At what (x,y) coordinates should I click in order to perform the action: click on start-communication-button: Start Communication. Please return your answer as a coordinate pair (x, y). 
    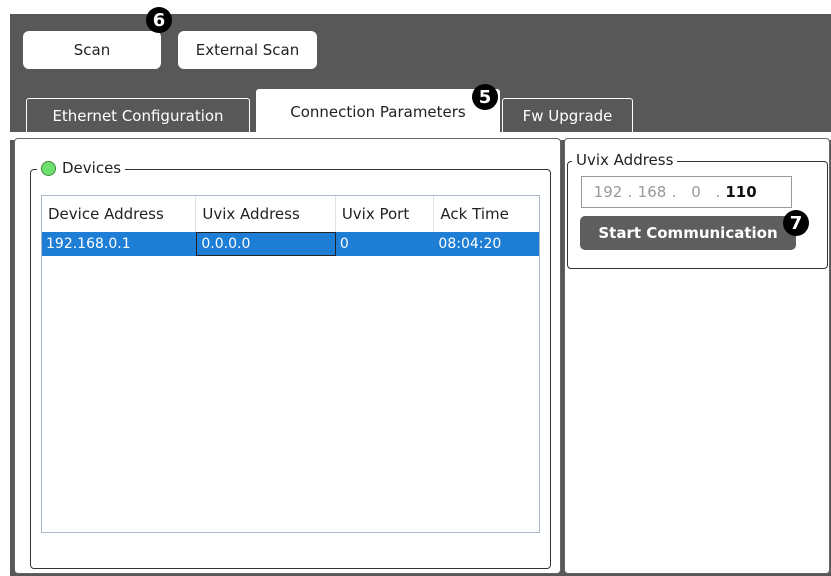
    Looking at the image, I should click on (688, 233).